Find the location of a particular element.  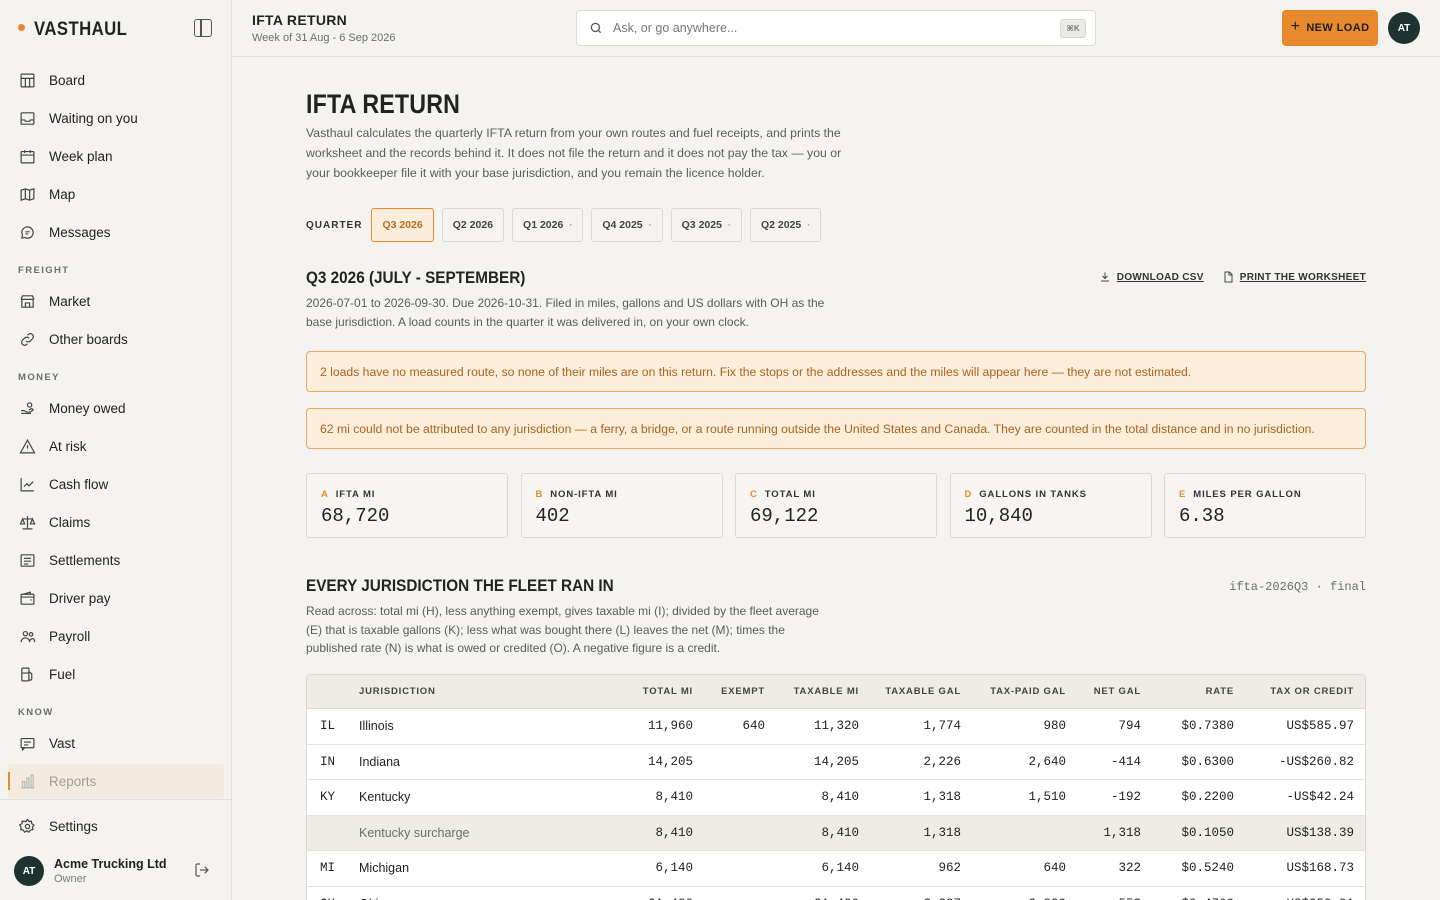

brand-logo: VASTHAUL is located at coordinates (79, 30).